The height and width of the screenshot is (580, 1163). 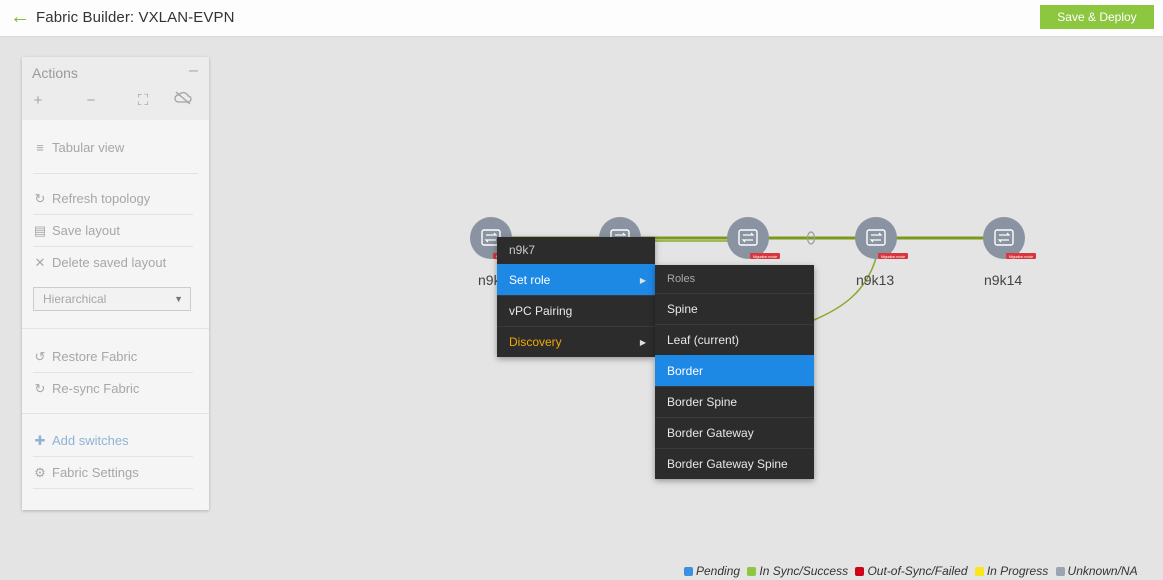 I want to click on menu-item-label: Discovery, so click(x=535, y=342).